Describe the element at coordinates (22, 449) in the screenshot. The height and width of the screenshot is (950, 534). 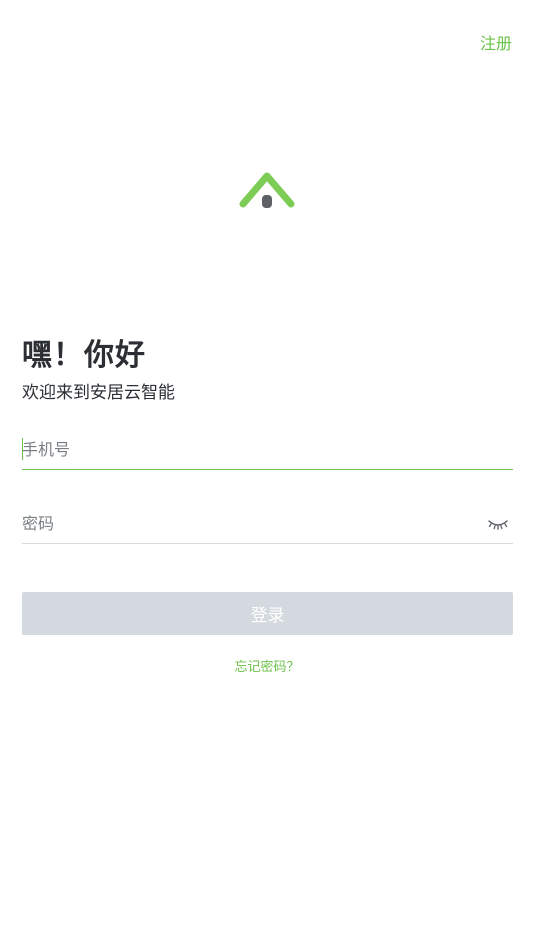
I see `text-cursor` at that location.